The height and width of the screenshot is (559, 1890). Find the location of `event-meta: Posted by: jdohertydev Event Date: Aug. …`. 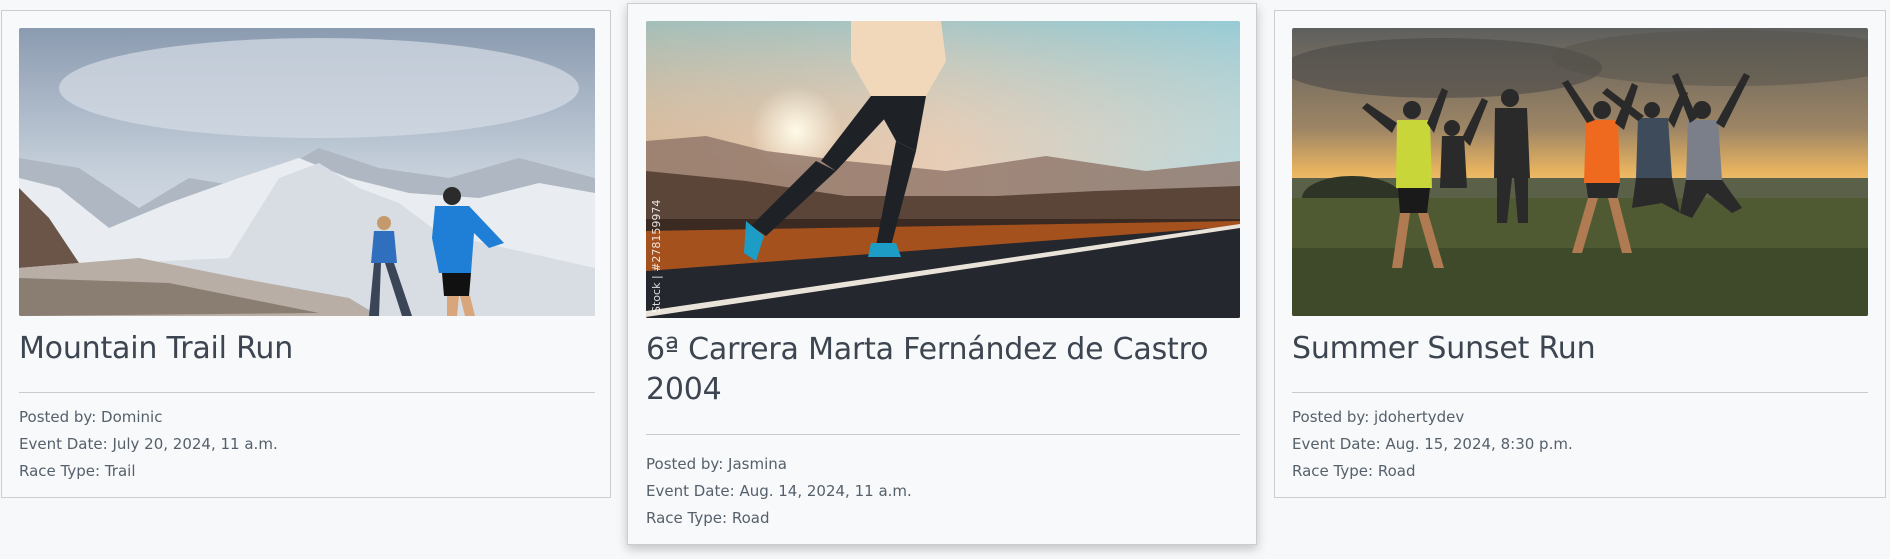

event-meta: Posted by: jdohertydev Event Date: Aug. … is located at coordinates (1432, 444).